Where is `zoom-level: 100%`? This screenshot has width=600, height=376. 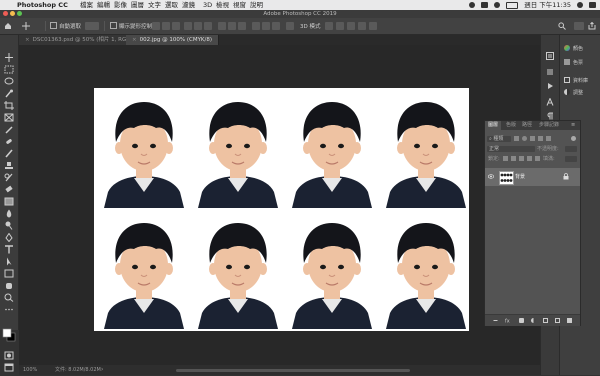 zoom-level: 100% is located at coordinates (30, 370).